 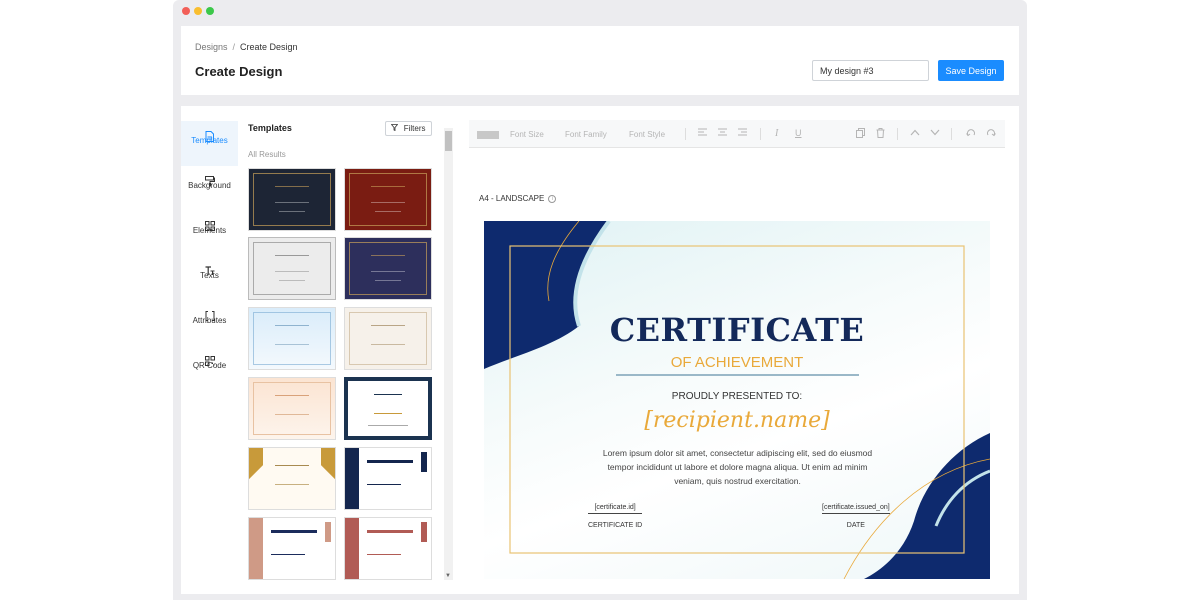 I want to click on sidebar-item-label: Templates, so click(x=209, y=140).